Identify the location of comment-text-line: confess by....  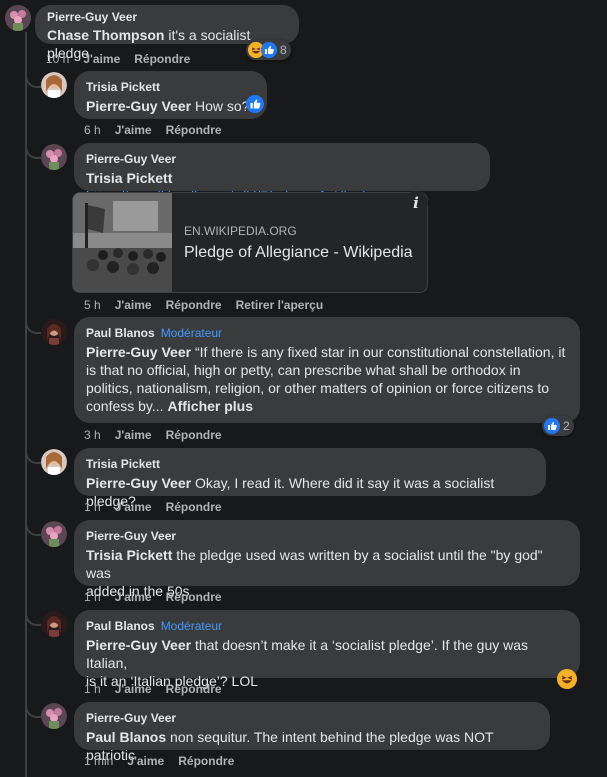
(125, 406).